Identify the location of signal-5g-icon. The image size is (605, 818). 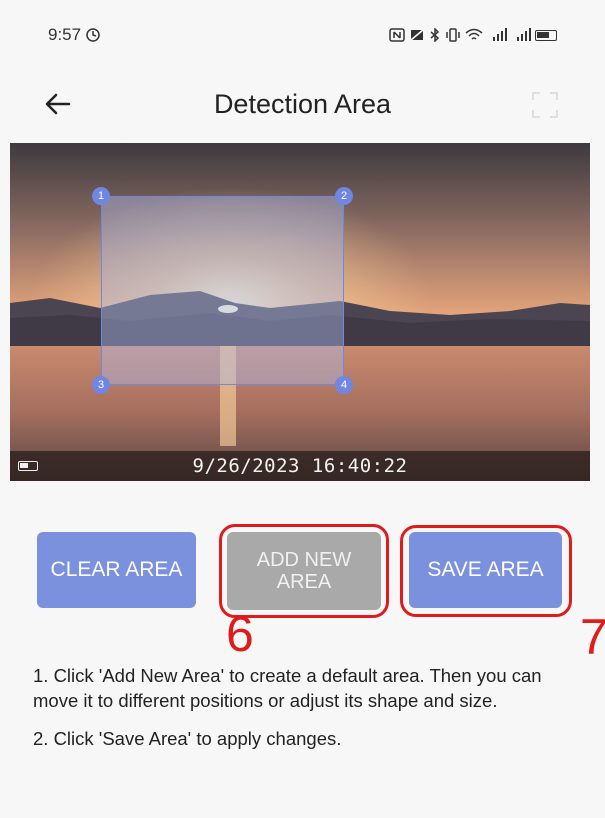
(524, 34).